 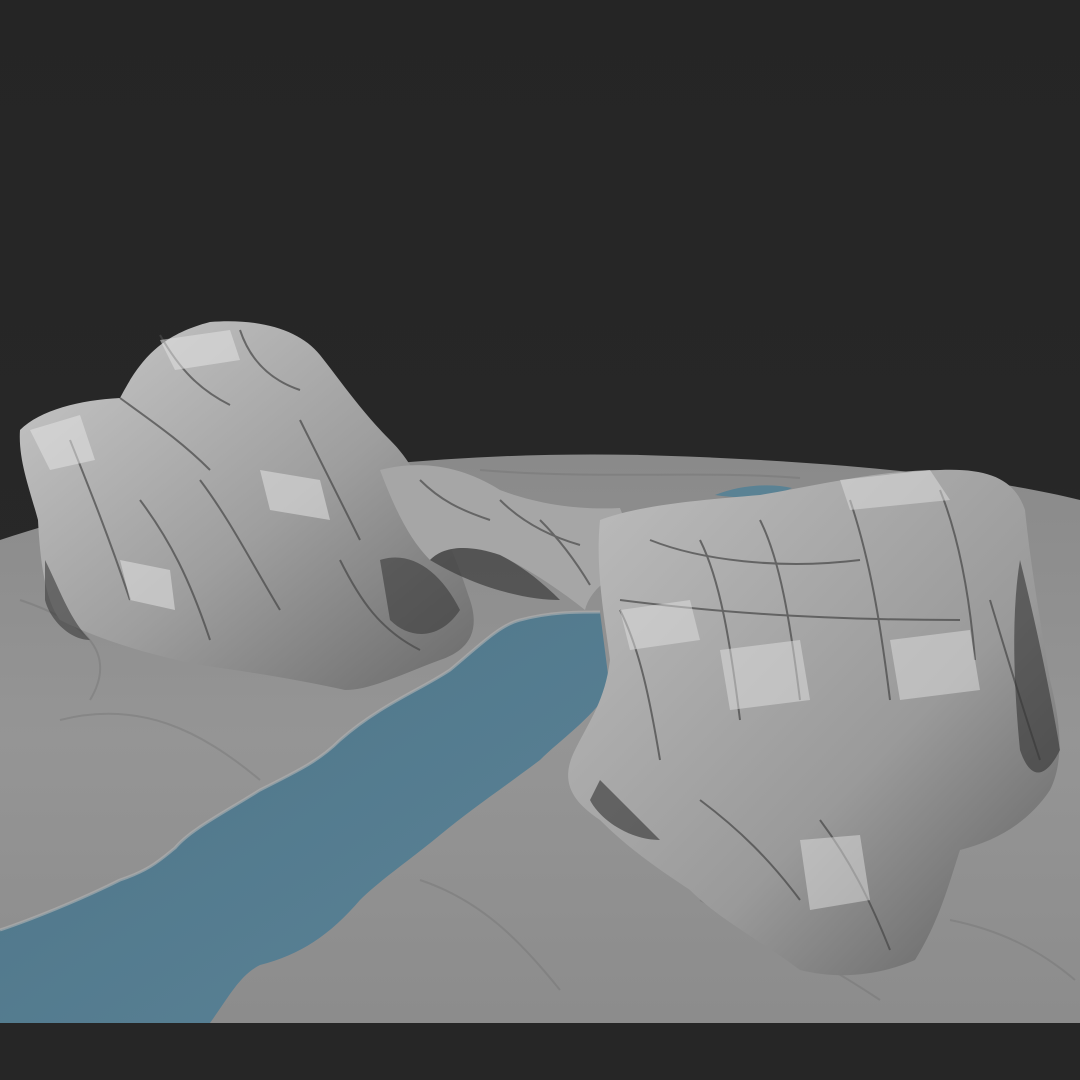 I want to click on bottom-strip, so click(x=540, y=1051).